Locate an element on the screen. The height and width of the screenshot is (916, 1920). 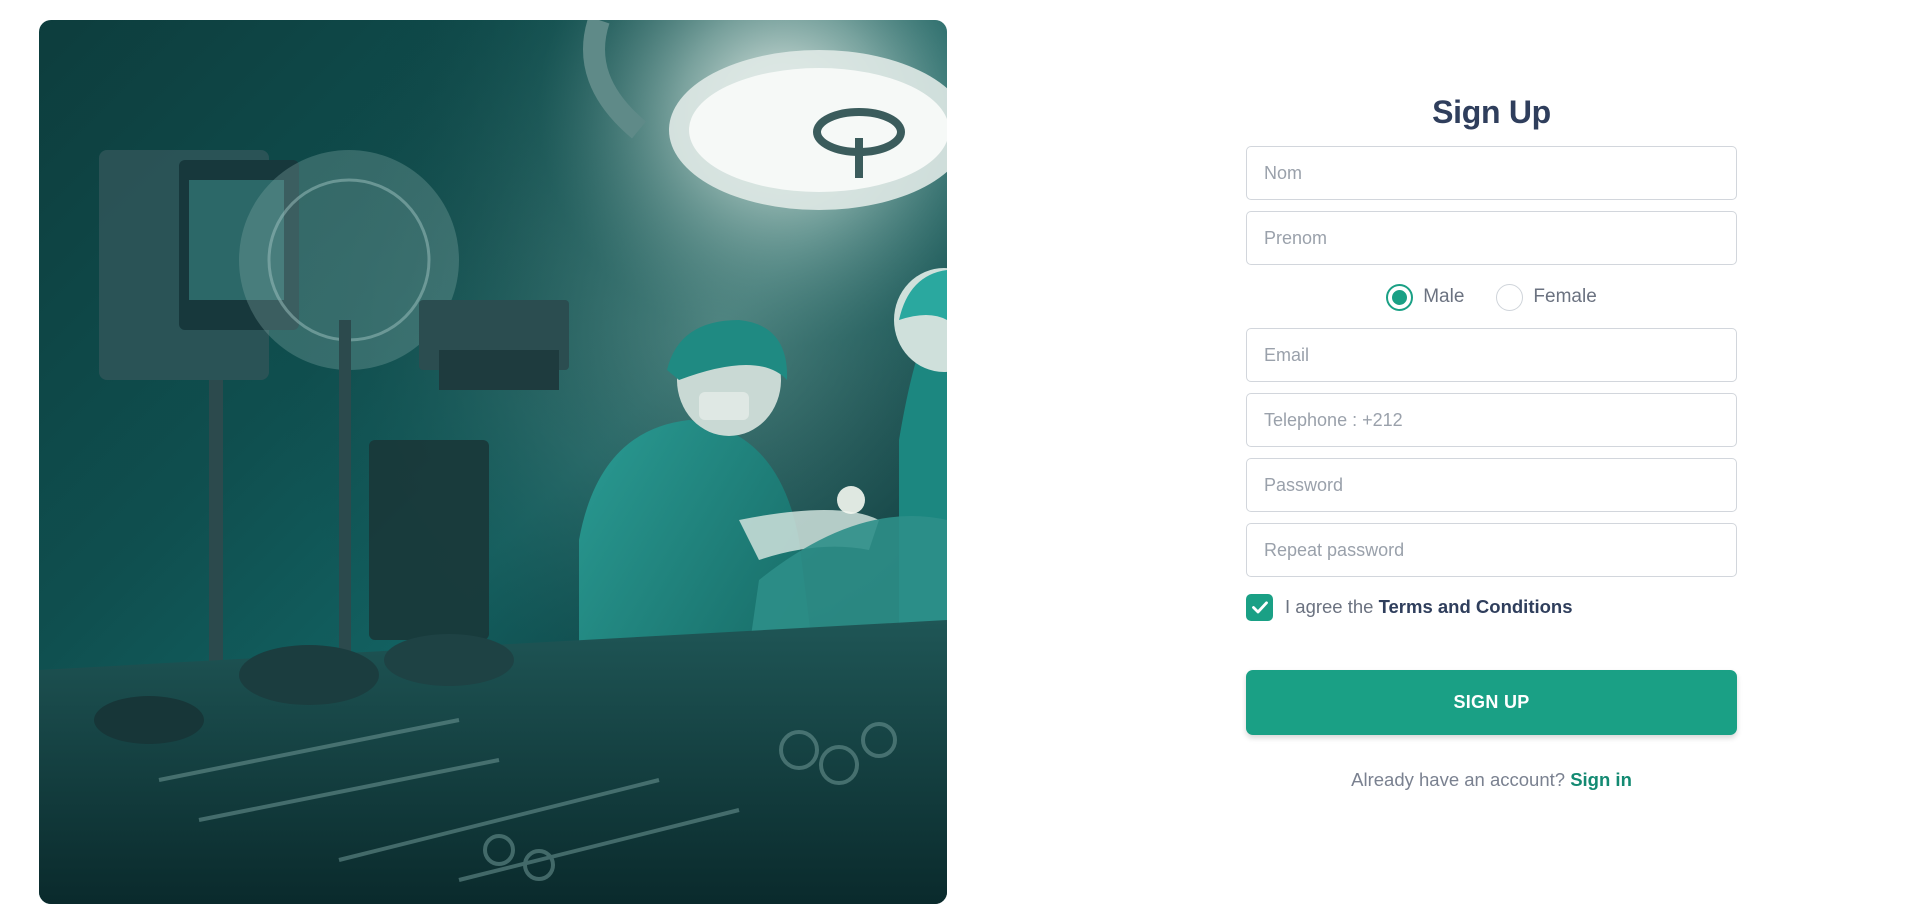
prenom-input is located at coordinates (1491, 238).